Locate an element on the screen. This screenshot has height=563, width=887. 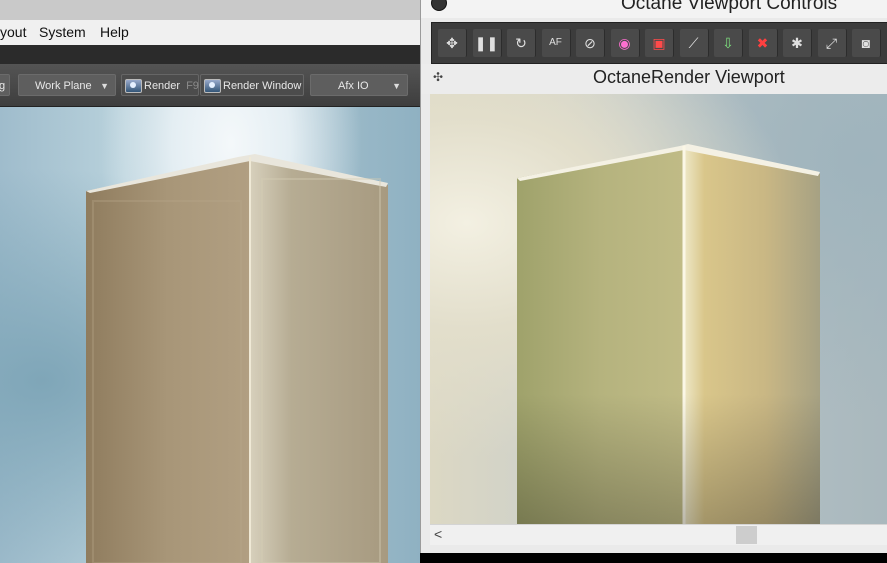
render-button: Render F9 is located at coordinates (160, 85).